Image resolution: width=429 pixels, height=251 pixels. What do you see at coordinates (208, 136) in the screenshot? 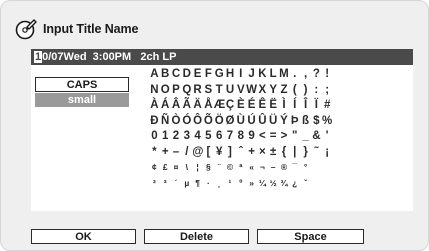
I see `character-key: 5` at bounding box center [208, 136].